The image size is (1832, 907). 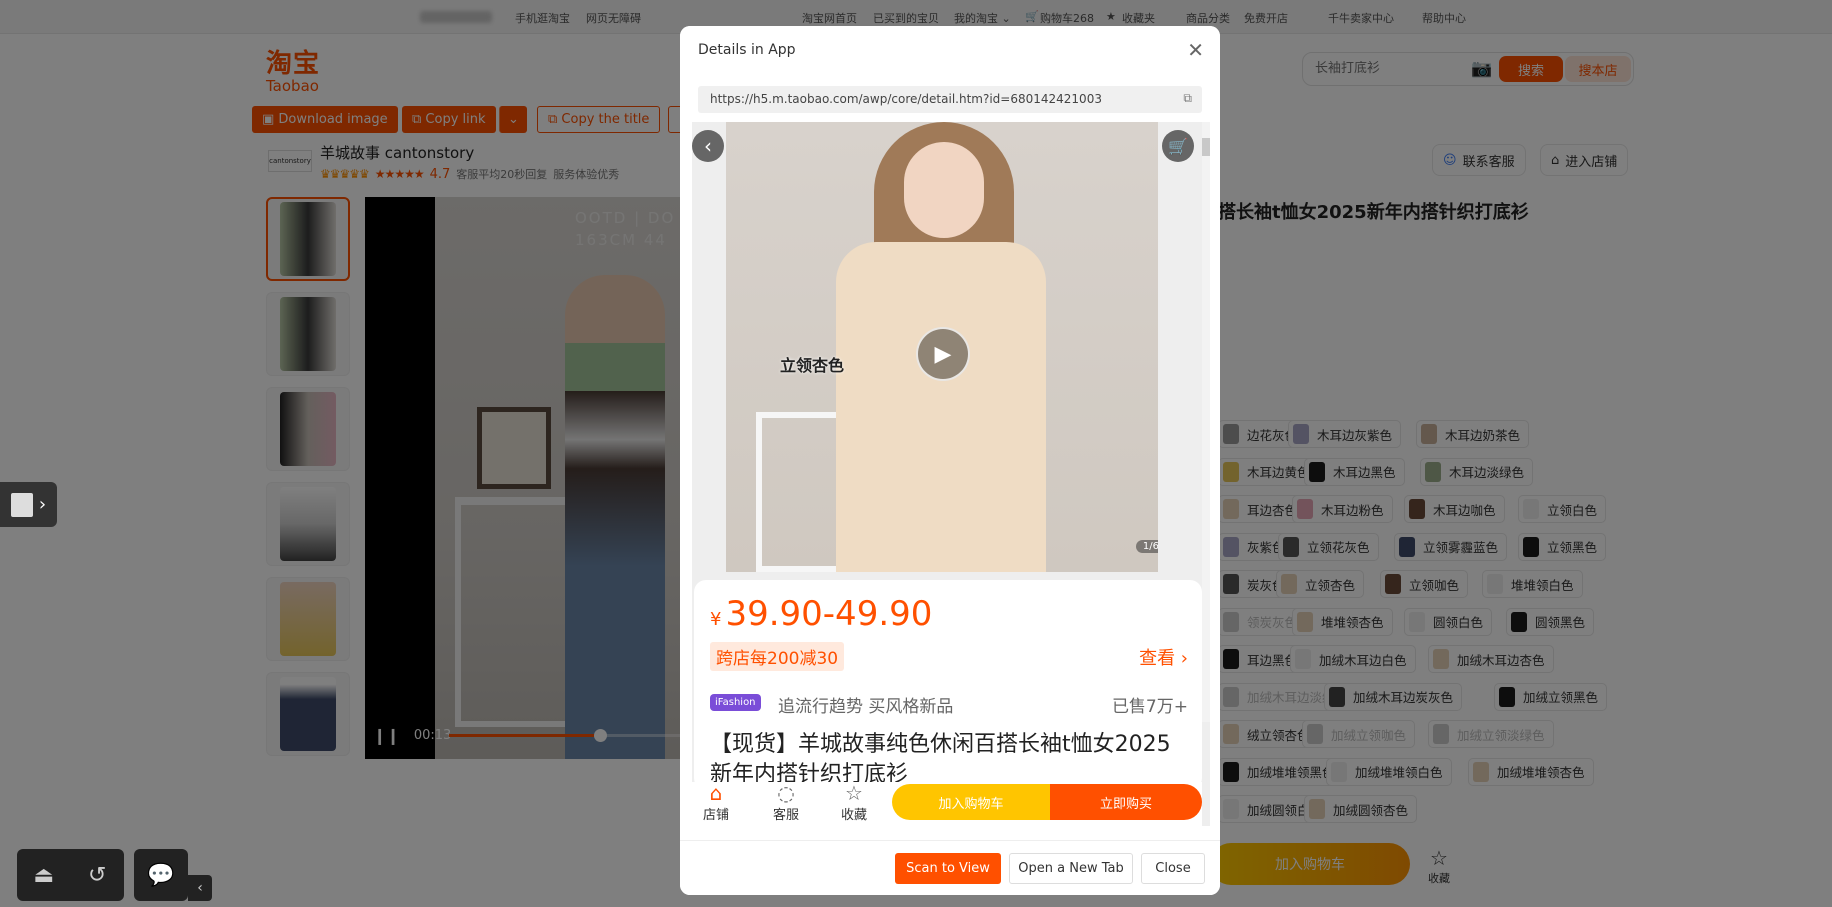 What do you see at coordinates (1173, 868) in the screenshot?
I see `close-button: Close` at bounding box center [1173, 868].